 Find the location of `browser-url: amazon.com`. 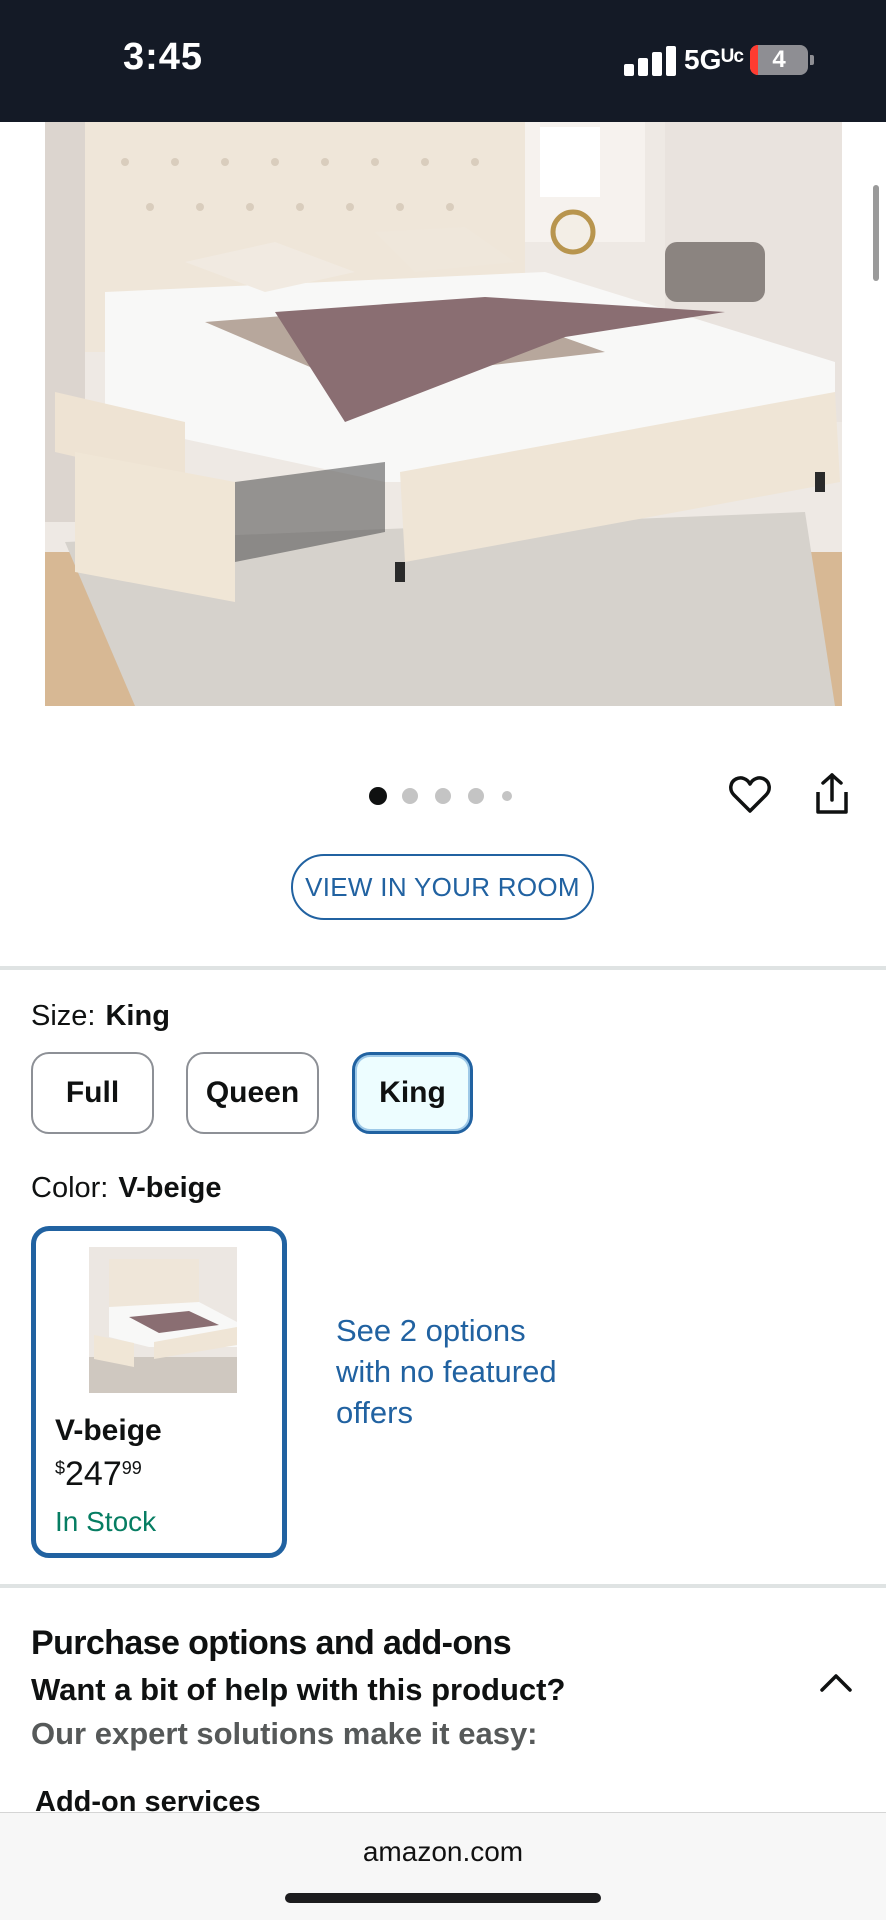

browser-url: amazon.com is located at coordinates (443, 1852).